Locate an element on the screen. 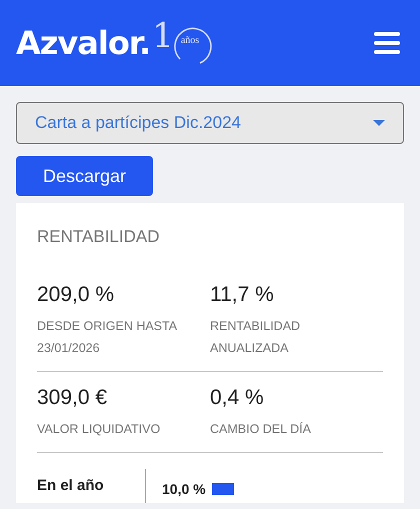 The image size is (420, 509). stat-label: VALOR LIQUIDATIVO is located at coordinates (99, 429).